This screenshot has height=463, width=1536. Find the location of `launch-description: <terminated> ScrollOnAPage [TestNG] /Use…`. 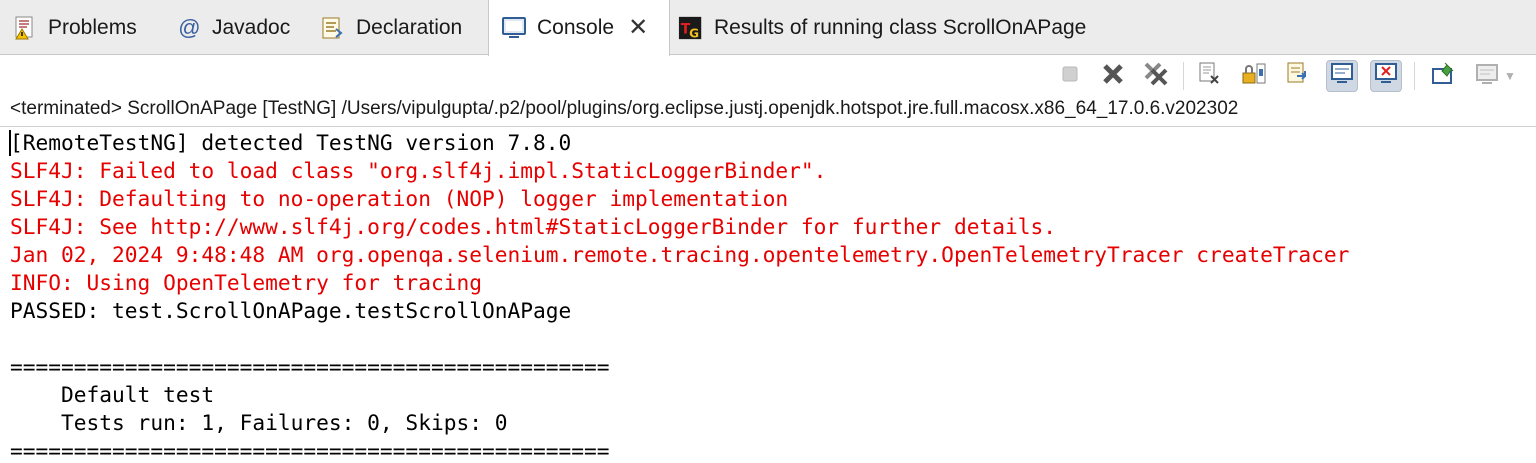

launch-description: <terminated> ScrollOnAPage [TestNG] /Use… is located at coordinates (624, 108).